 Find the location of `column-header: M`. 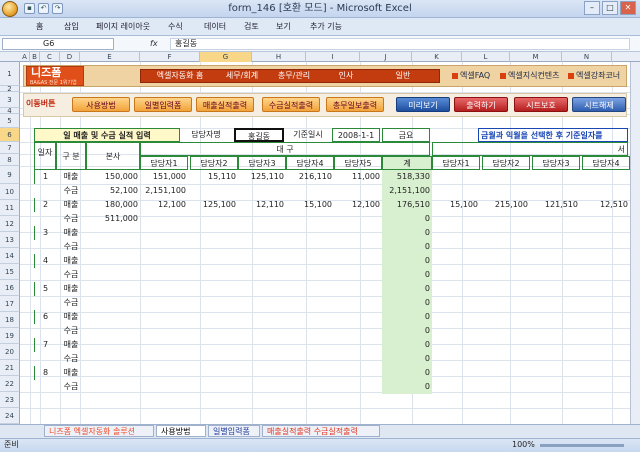

column-header: M is located at coordinates (536, 57).